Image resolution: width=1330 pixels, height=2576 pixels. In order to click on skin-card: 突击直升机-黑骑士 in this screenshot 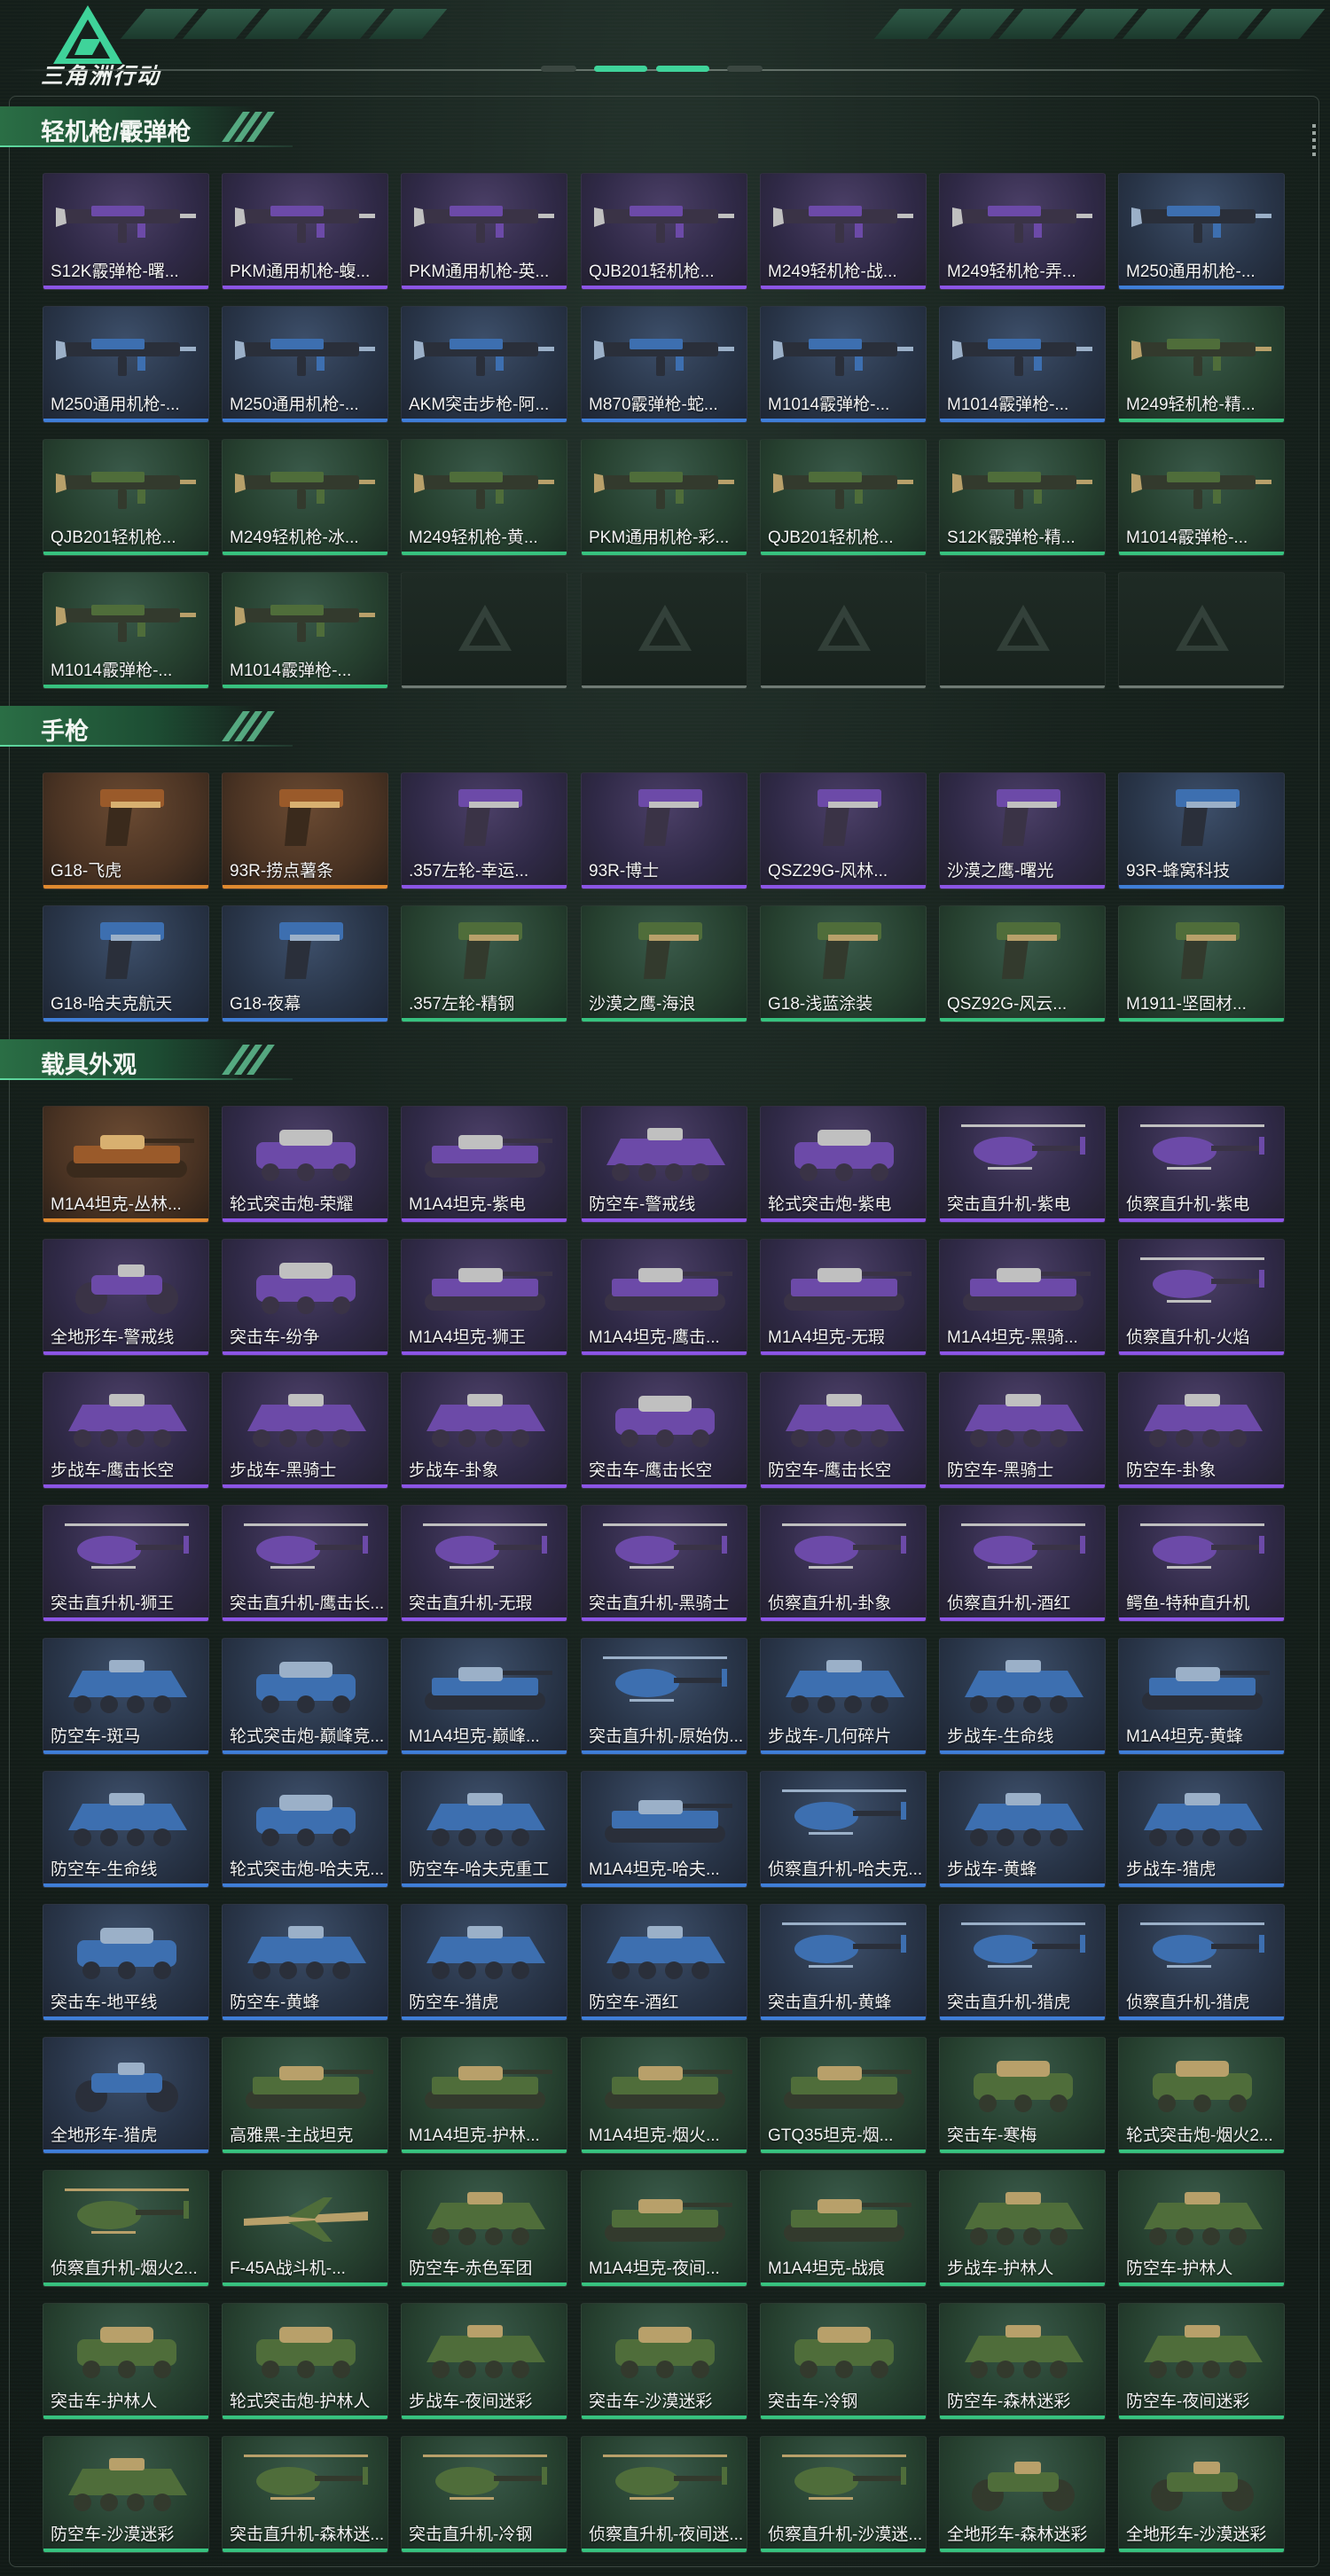, I will do `click(664, 1563)`.